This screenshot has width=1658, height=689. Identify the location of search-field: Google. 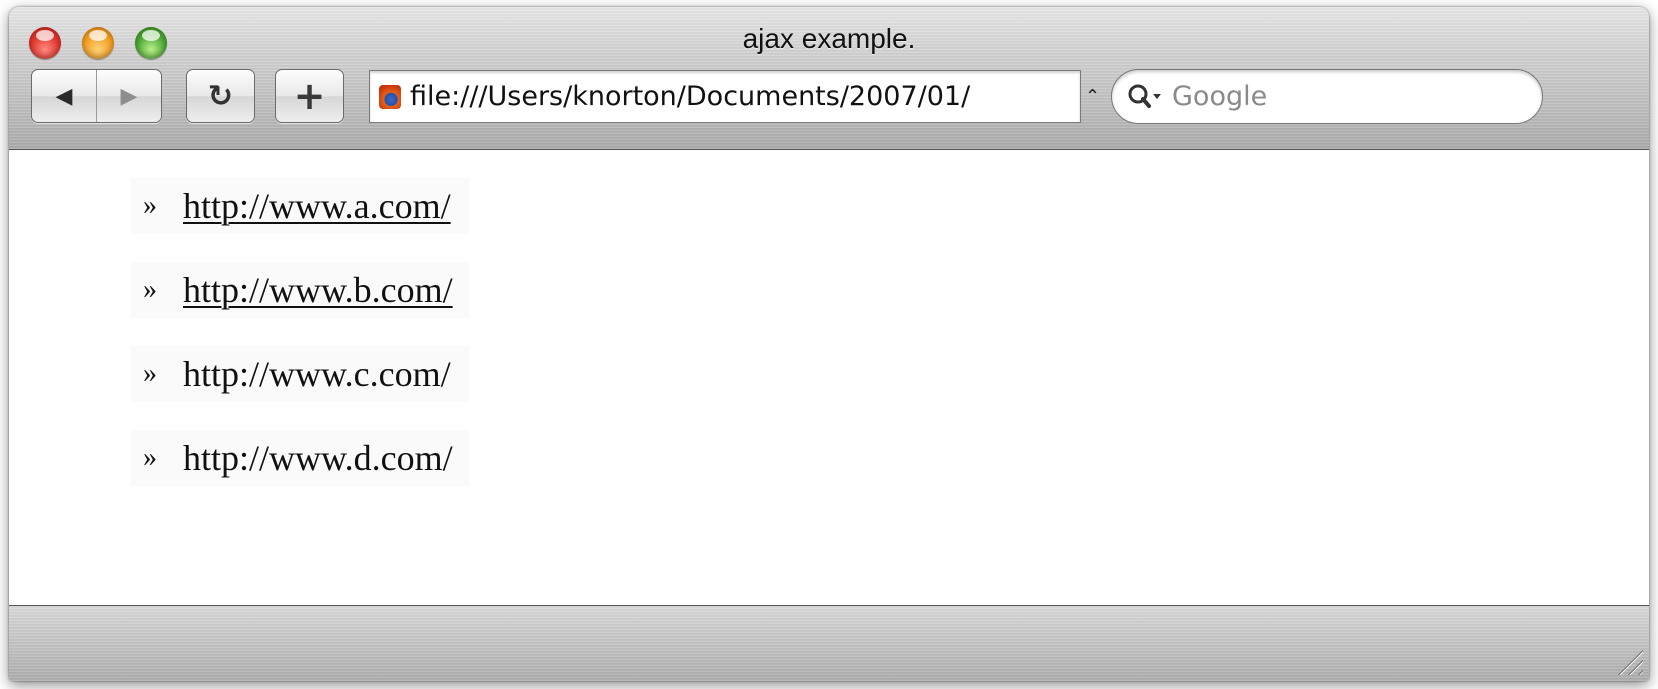
(1327, 96).